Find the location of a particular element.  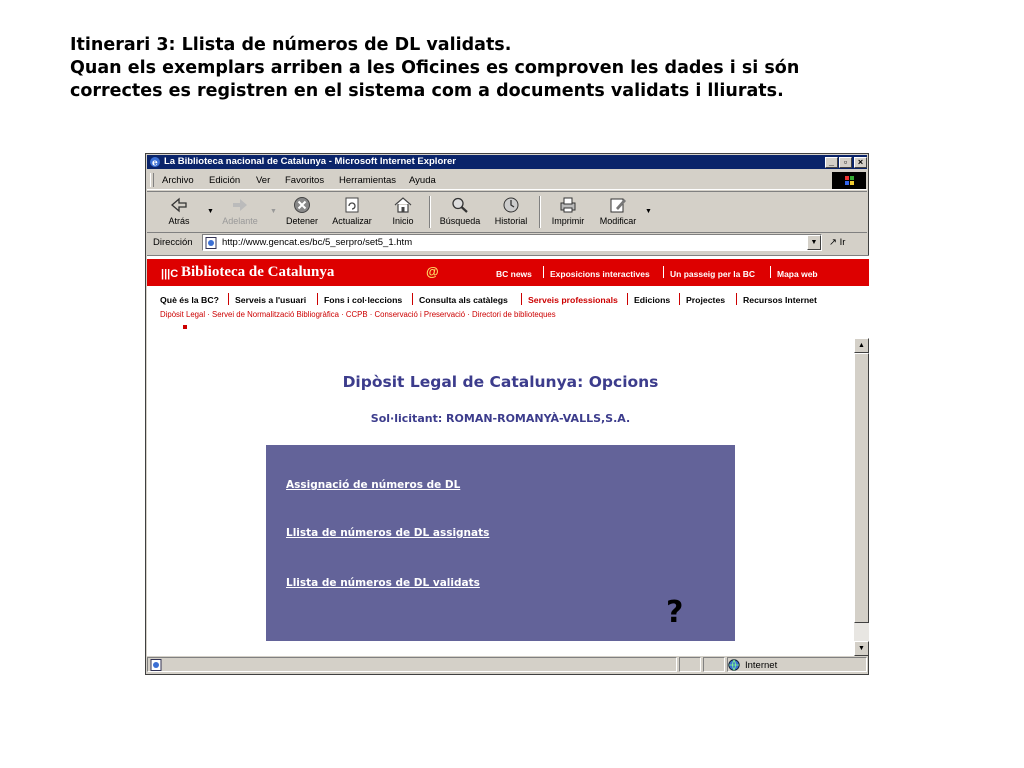

refresh-icon is located at coordinates (352, 205).